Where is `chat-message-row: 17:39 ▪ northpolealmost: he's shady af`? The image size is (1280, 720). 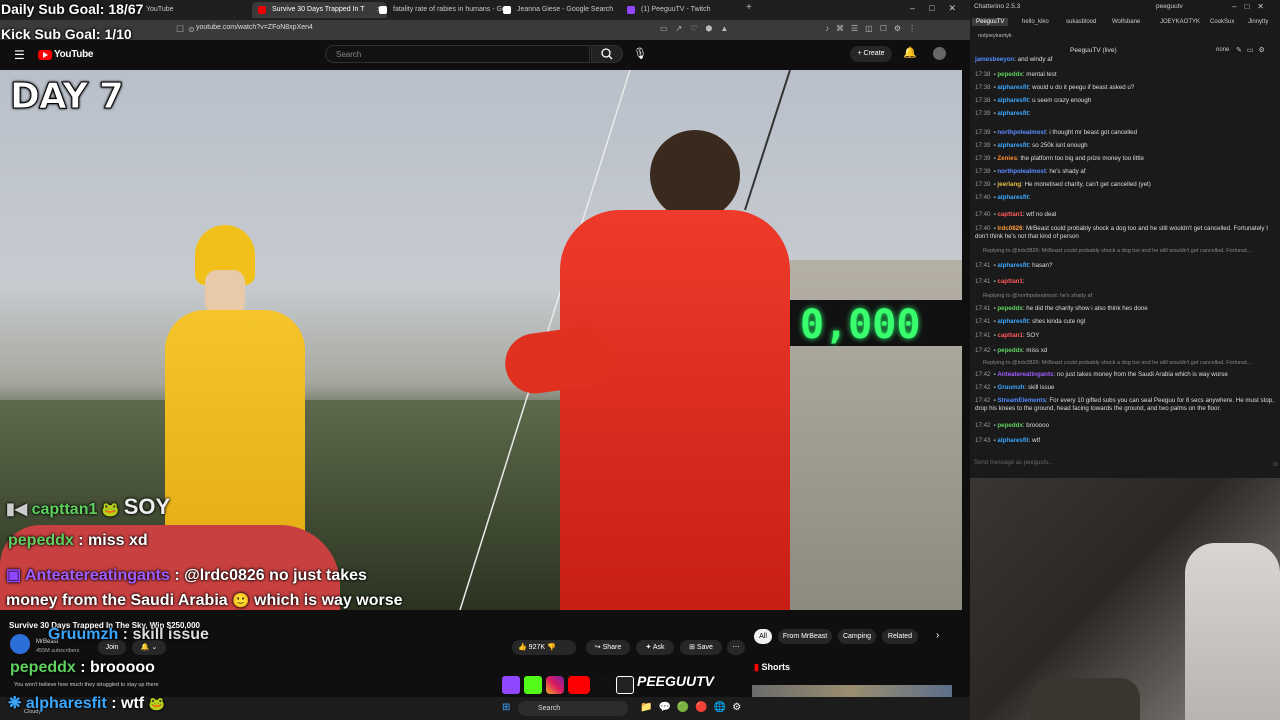
chat-message-row: 17:39 ▪ northpolealmost: he's shady af is located at coordinates (1125, 172).